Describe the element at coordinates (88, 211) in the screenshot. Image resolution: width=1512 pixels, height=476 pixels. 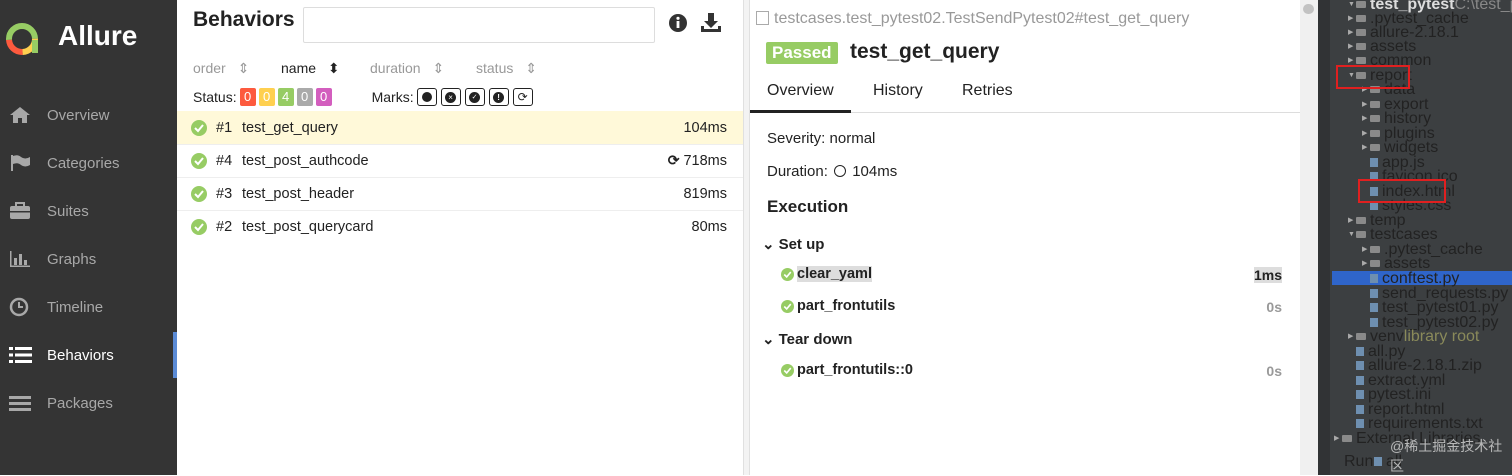
I see `sidebar-item-suites: Suites` at that location.